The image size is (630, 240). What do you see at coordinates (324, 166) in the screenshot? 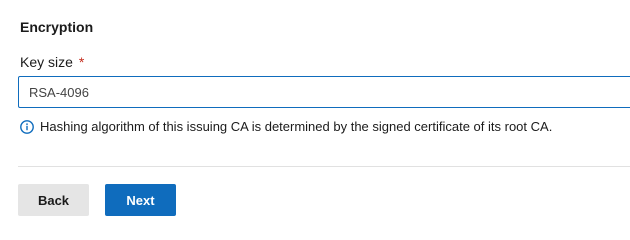
I see `divider` at bounding box center [324, 166].